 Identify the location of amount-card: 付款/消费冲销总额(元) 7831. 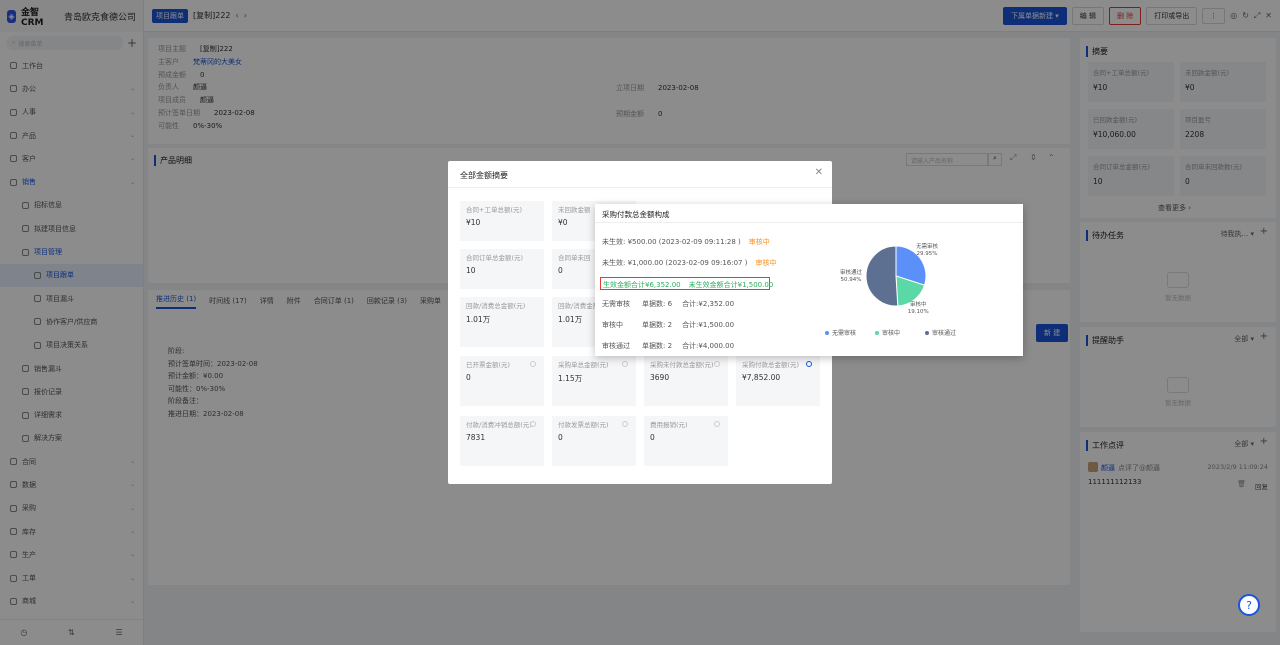
(502, 441).